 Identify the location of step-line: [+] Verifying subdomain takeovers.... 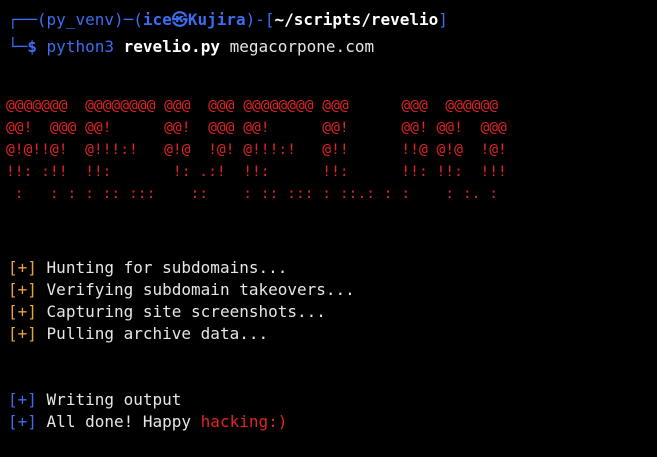
(181, 290).